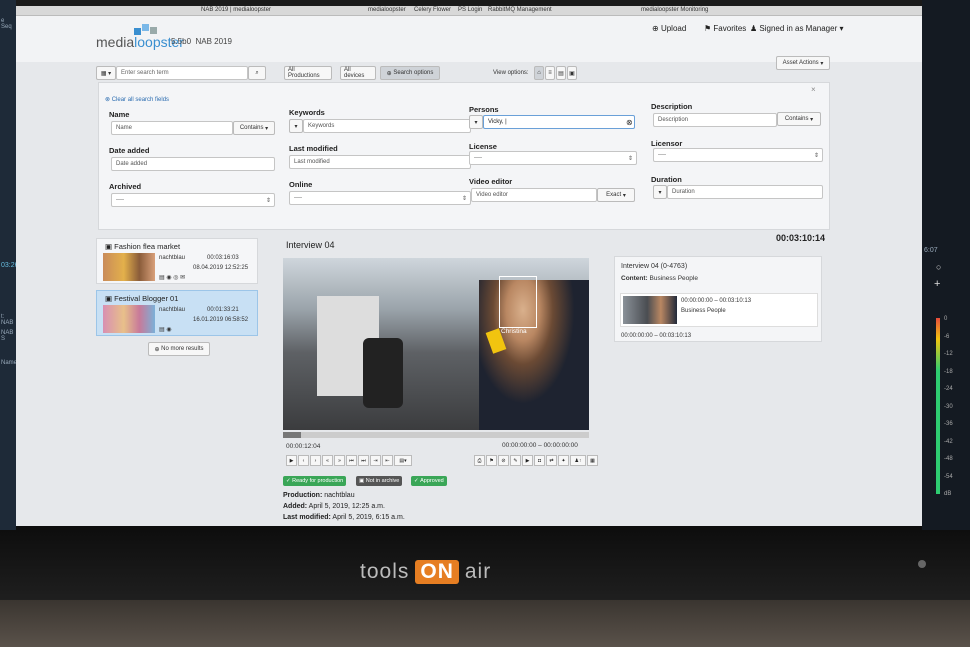 The height and width of the screenshot is (647, 970). What do you see at coordinates (426, 572) in the screenshot?
I see `brand-logo: tools ON air` at bounding box center [426, 572].